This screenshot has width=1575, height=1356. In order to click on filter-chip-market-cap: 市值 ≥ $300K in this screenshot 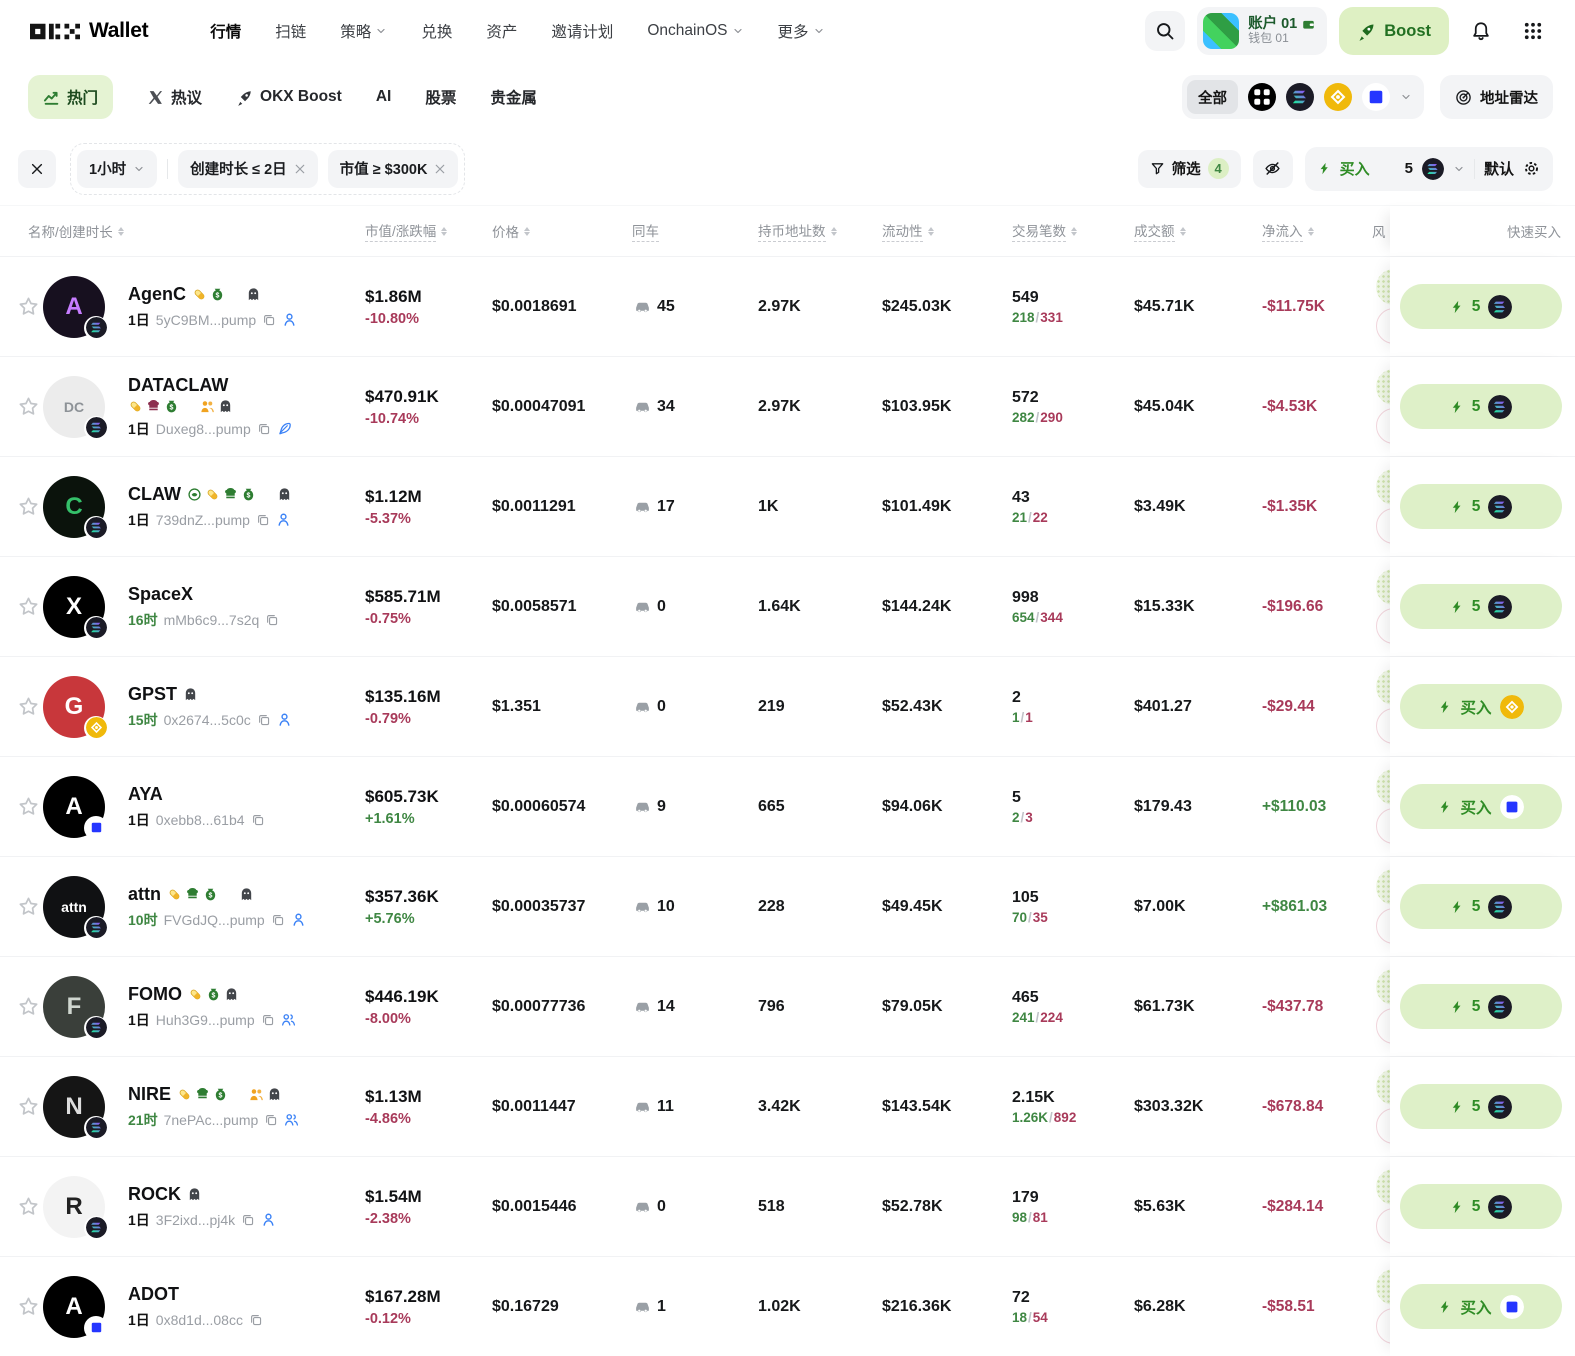, I will do `click(393, 168)`.